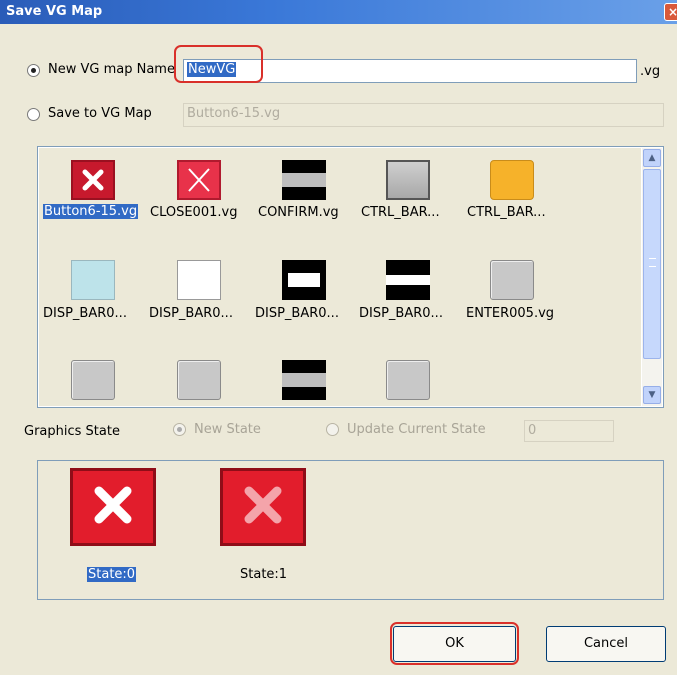 This screenshot has height=675, width=677. I want to click on orange-square-icon, so click(512, 180).